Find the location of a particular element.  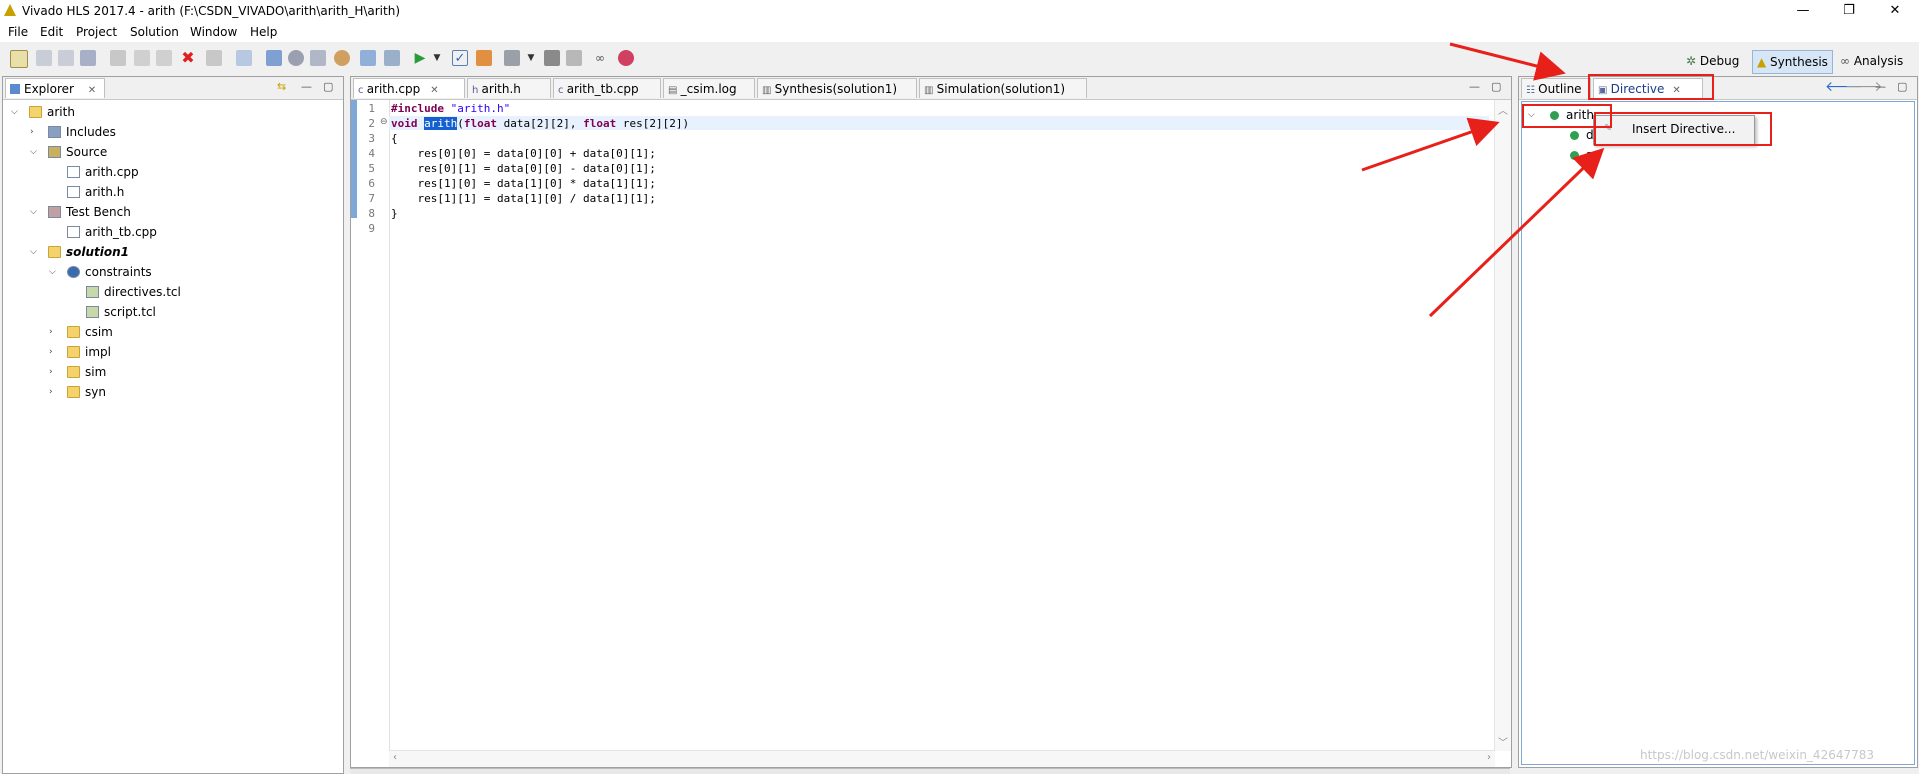

cosim-check-icon: ✓ is located at coordinates (460, 58).